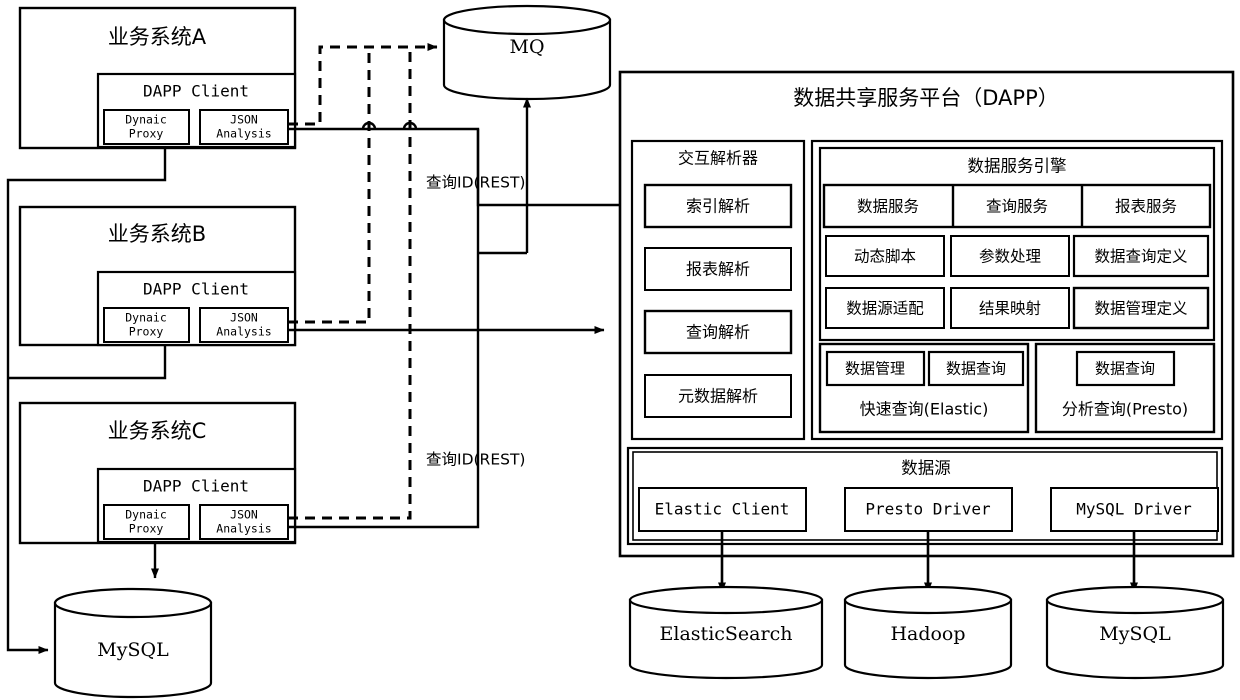 The image size is (1240, 700). Describe the element at coordinates (718, 269) in the screenshot. I see `parser-item-report-label: 报表解析` at that location.